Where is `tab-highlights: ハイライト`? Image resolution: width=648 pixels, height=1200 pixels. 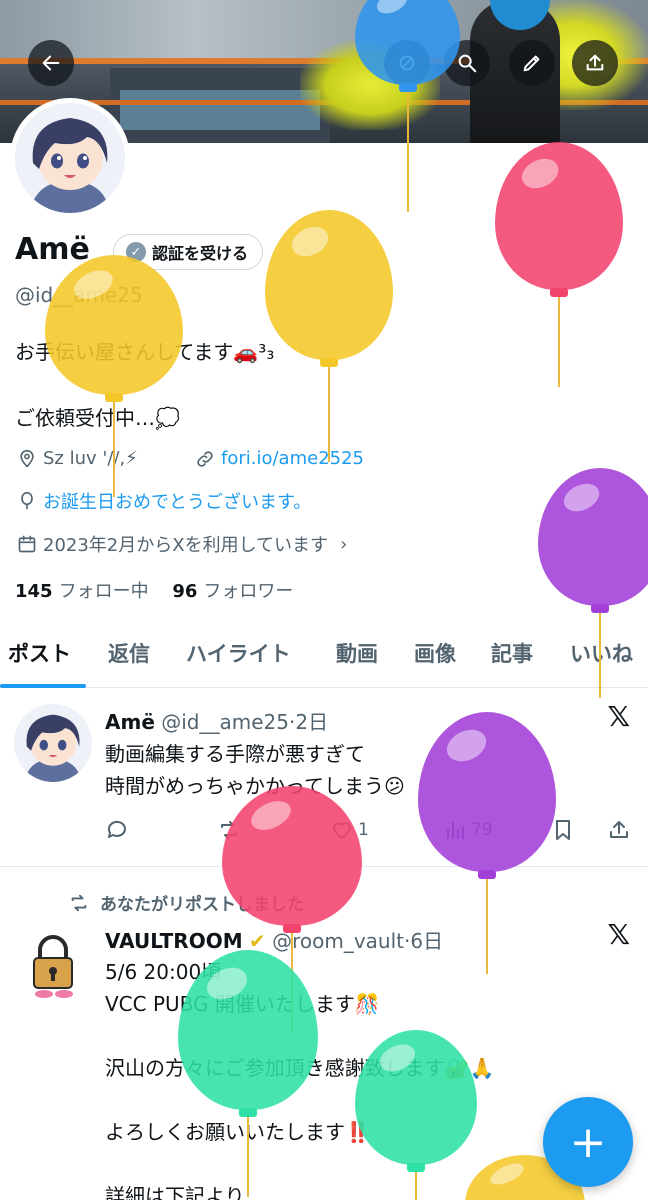 tab-highlights: ハイライト is located at coordinates (238, 653).